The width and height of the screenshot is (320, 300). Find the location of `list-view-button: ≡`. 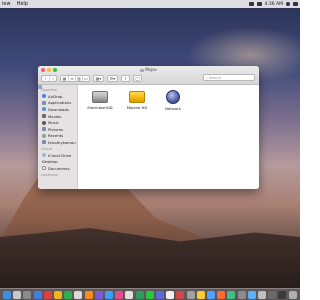

list-view-button: ≡ is located at coordinates (71, 78).